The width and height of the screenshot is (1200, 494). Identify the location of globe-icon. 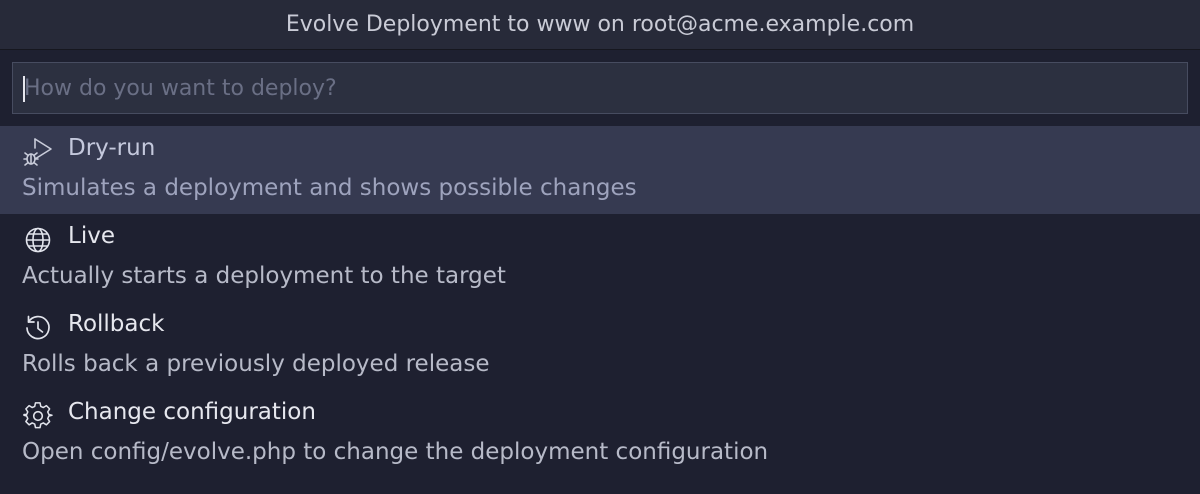
(38, 240).